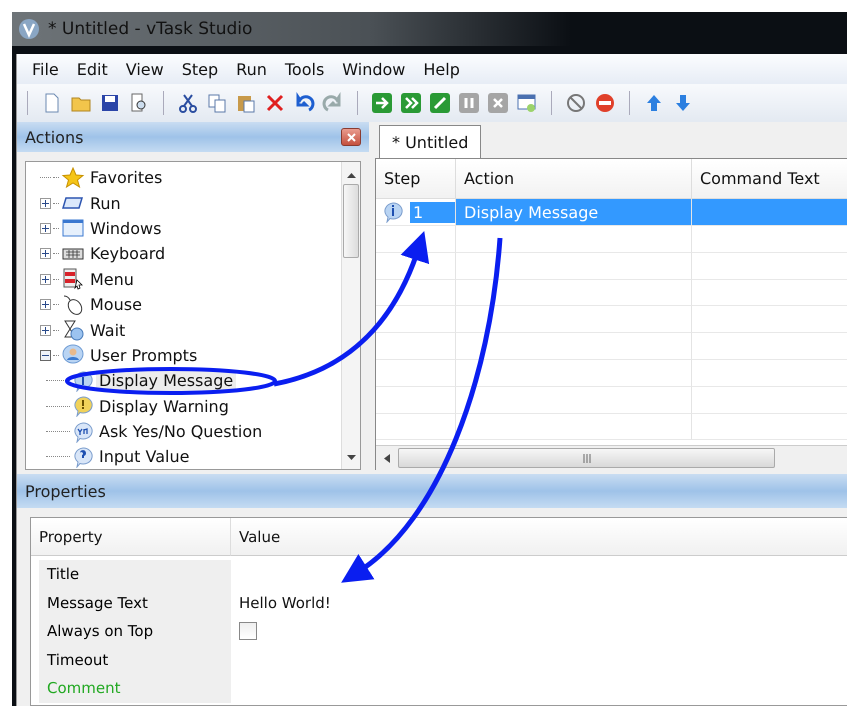 The image size is (847, 706). Describe the element at coordinates (251, 69) in the screenshot. I see `command-category: Run` at that location.